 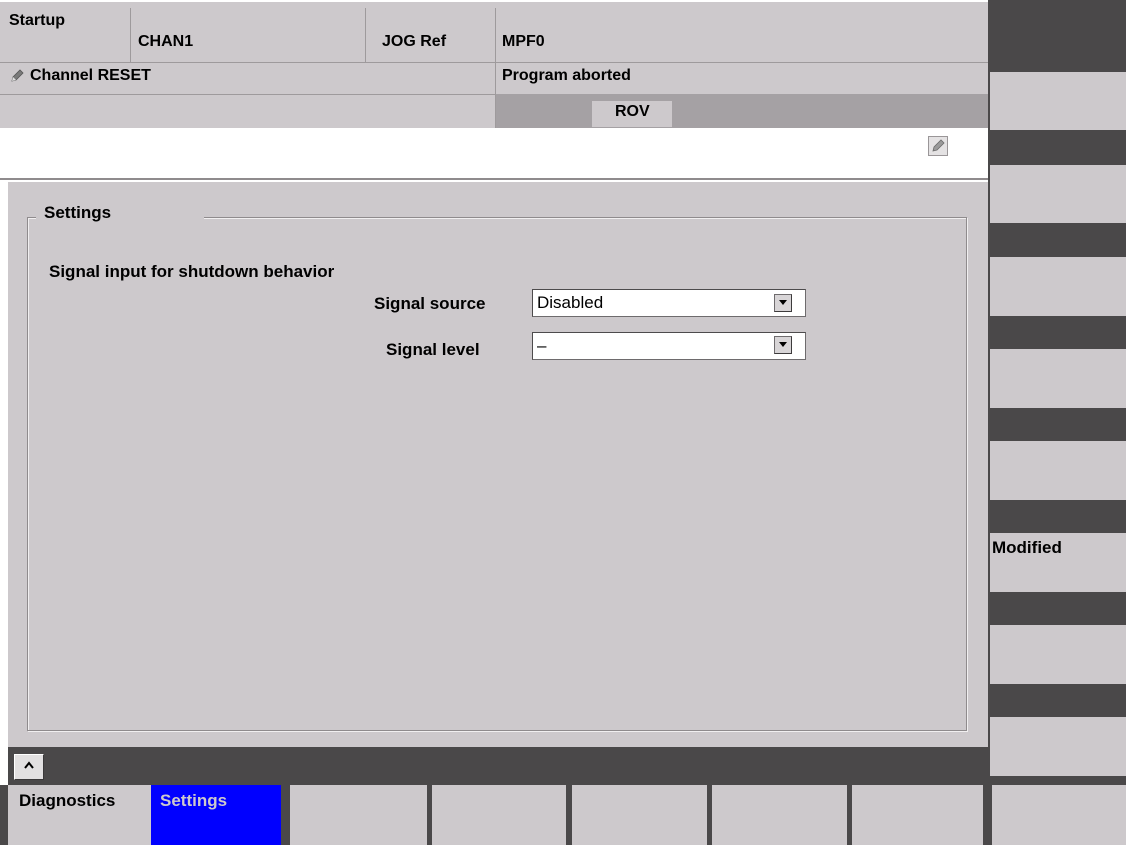 What do you see at coordinates (29, 767) in the screenshot?
I see `recall-up-icon` at bounding box center [29, 767].